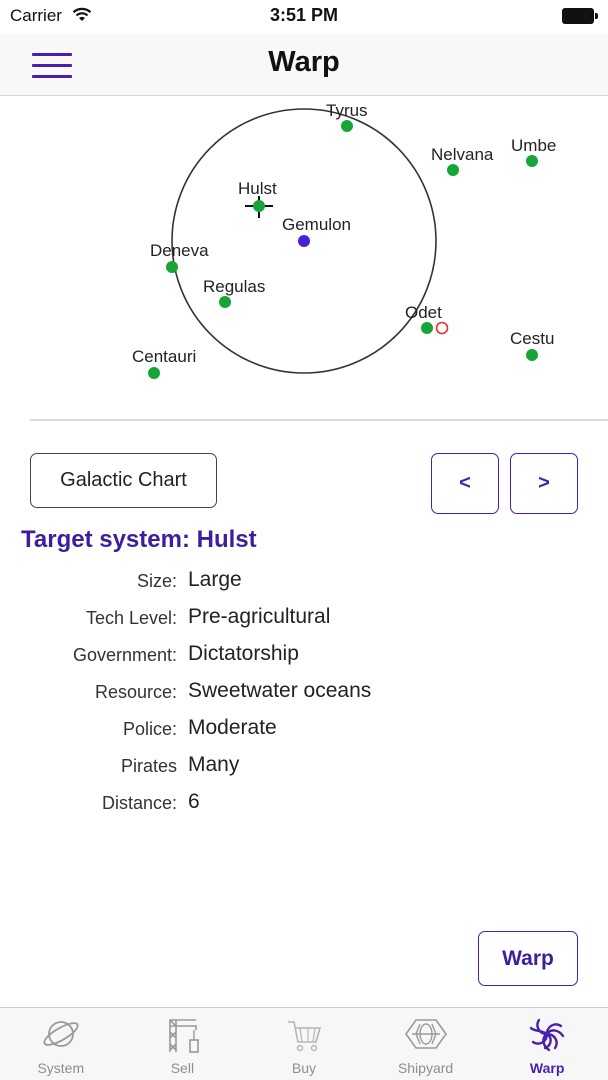 The image size is (608, 1080). I want to click on system-name-label: Odet, so click(423, 312).